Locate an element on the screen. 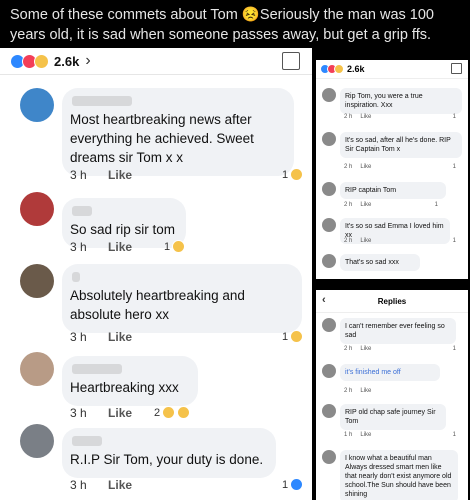  comment-text: Heartbreaking xxx is located at coordinates (124, 387).